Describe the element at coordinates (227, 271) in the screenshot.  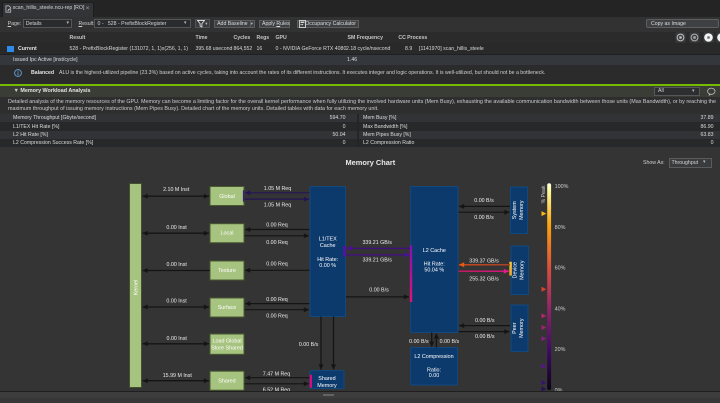
I see `svg-text: Texture` at that location.